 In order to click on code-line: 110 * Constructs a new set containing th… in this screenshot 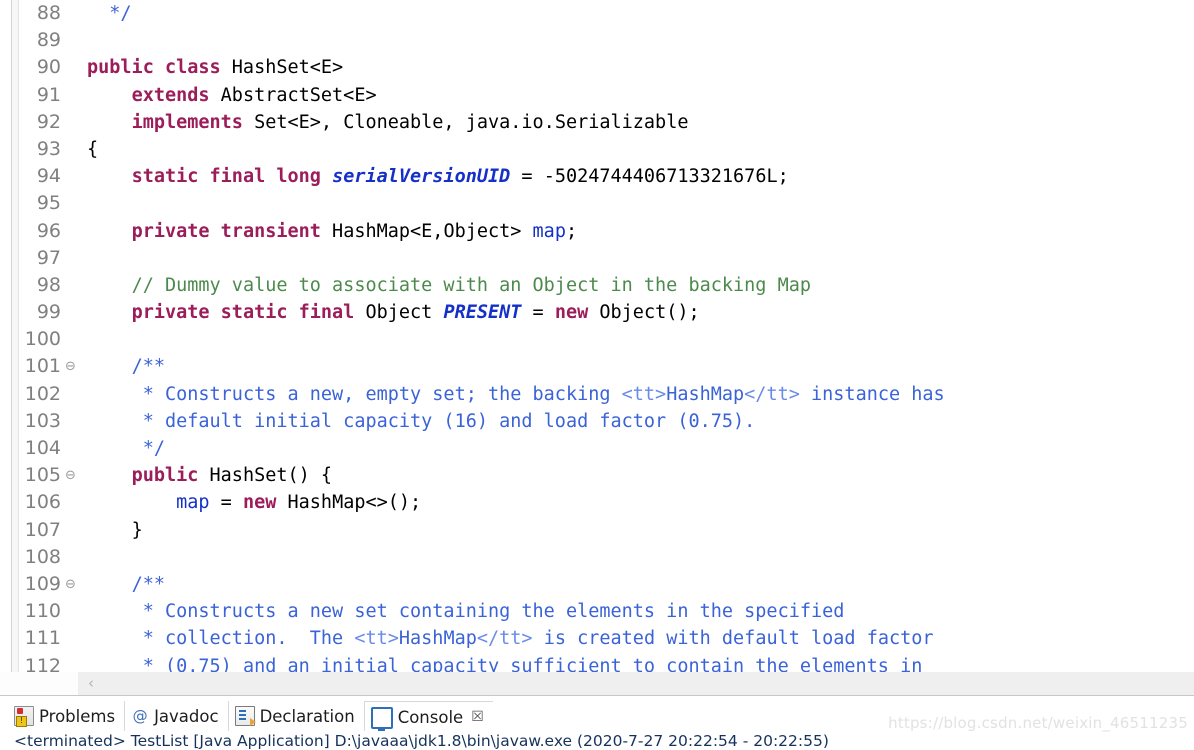, I will do `click(606, 611)`.